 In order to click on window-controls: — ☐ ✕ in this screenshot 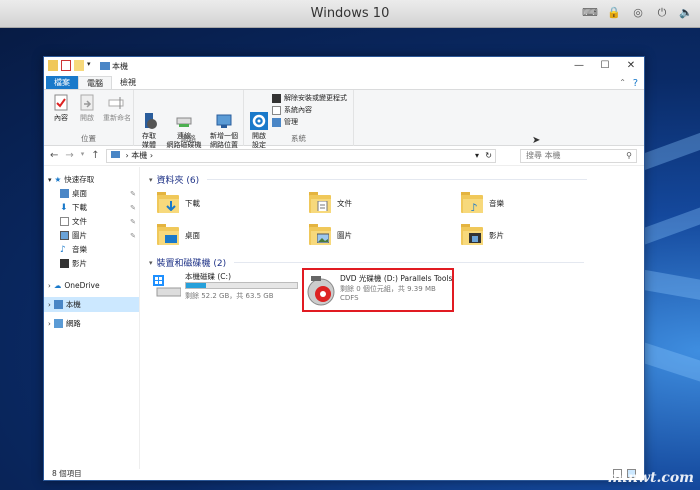, I will do `click(605, 66)`.